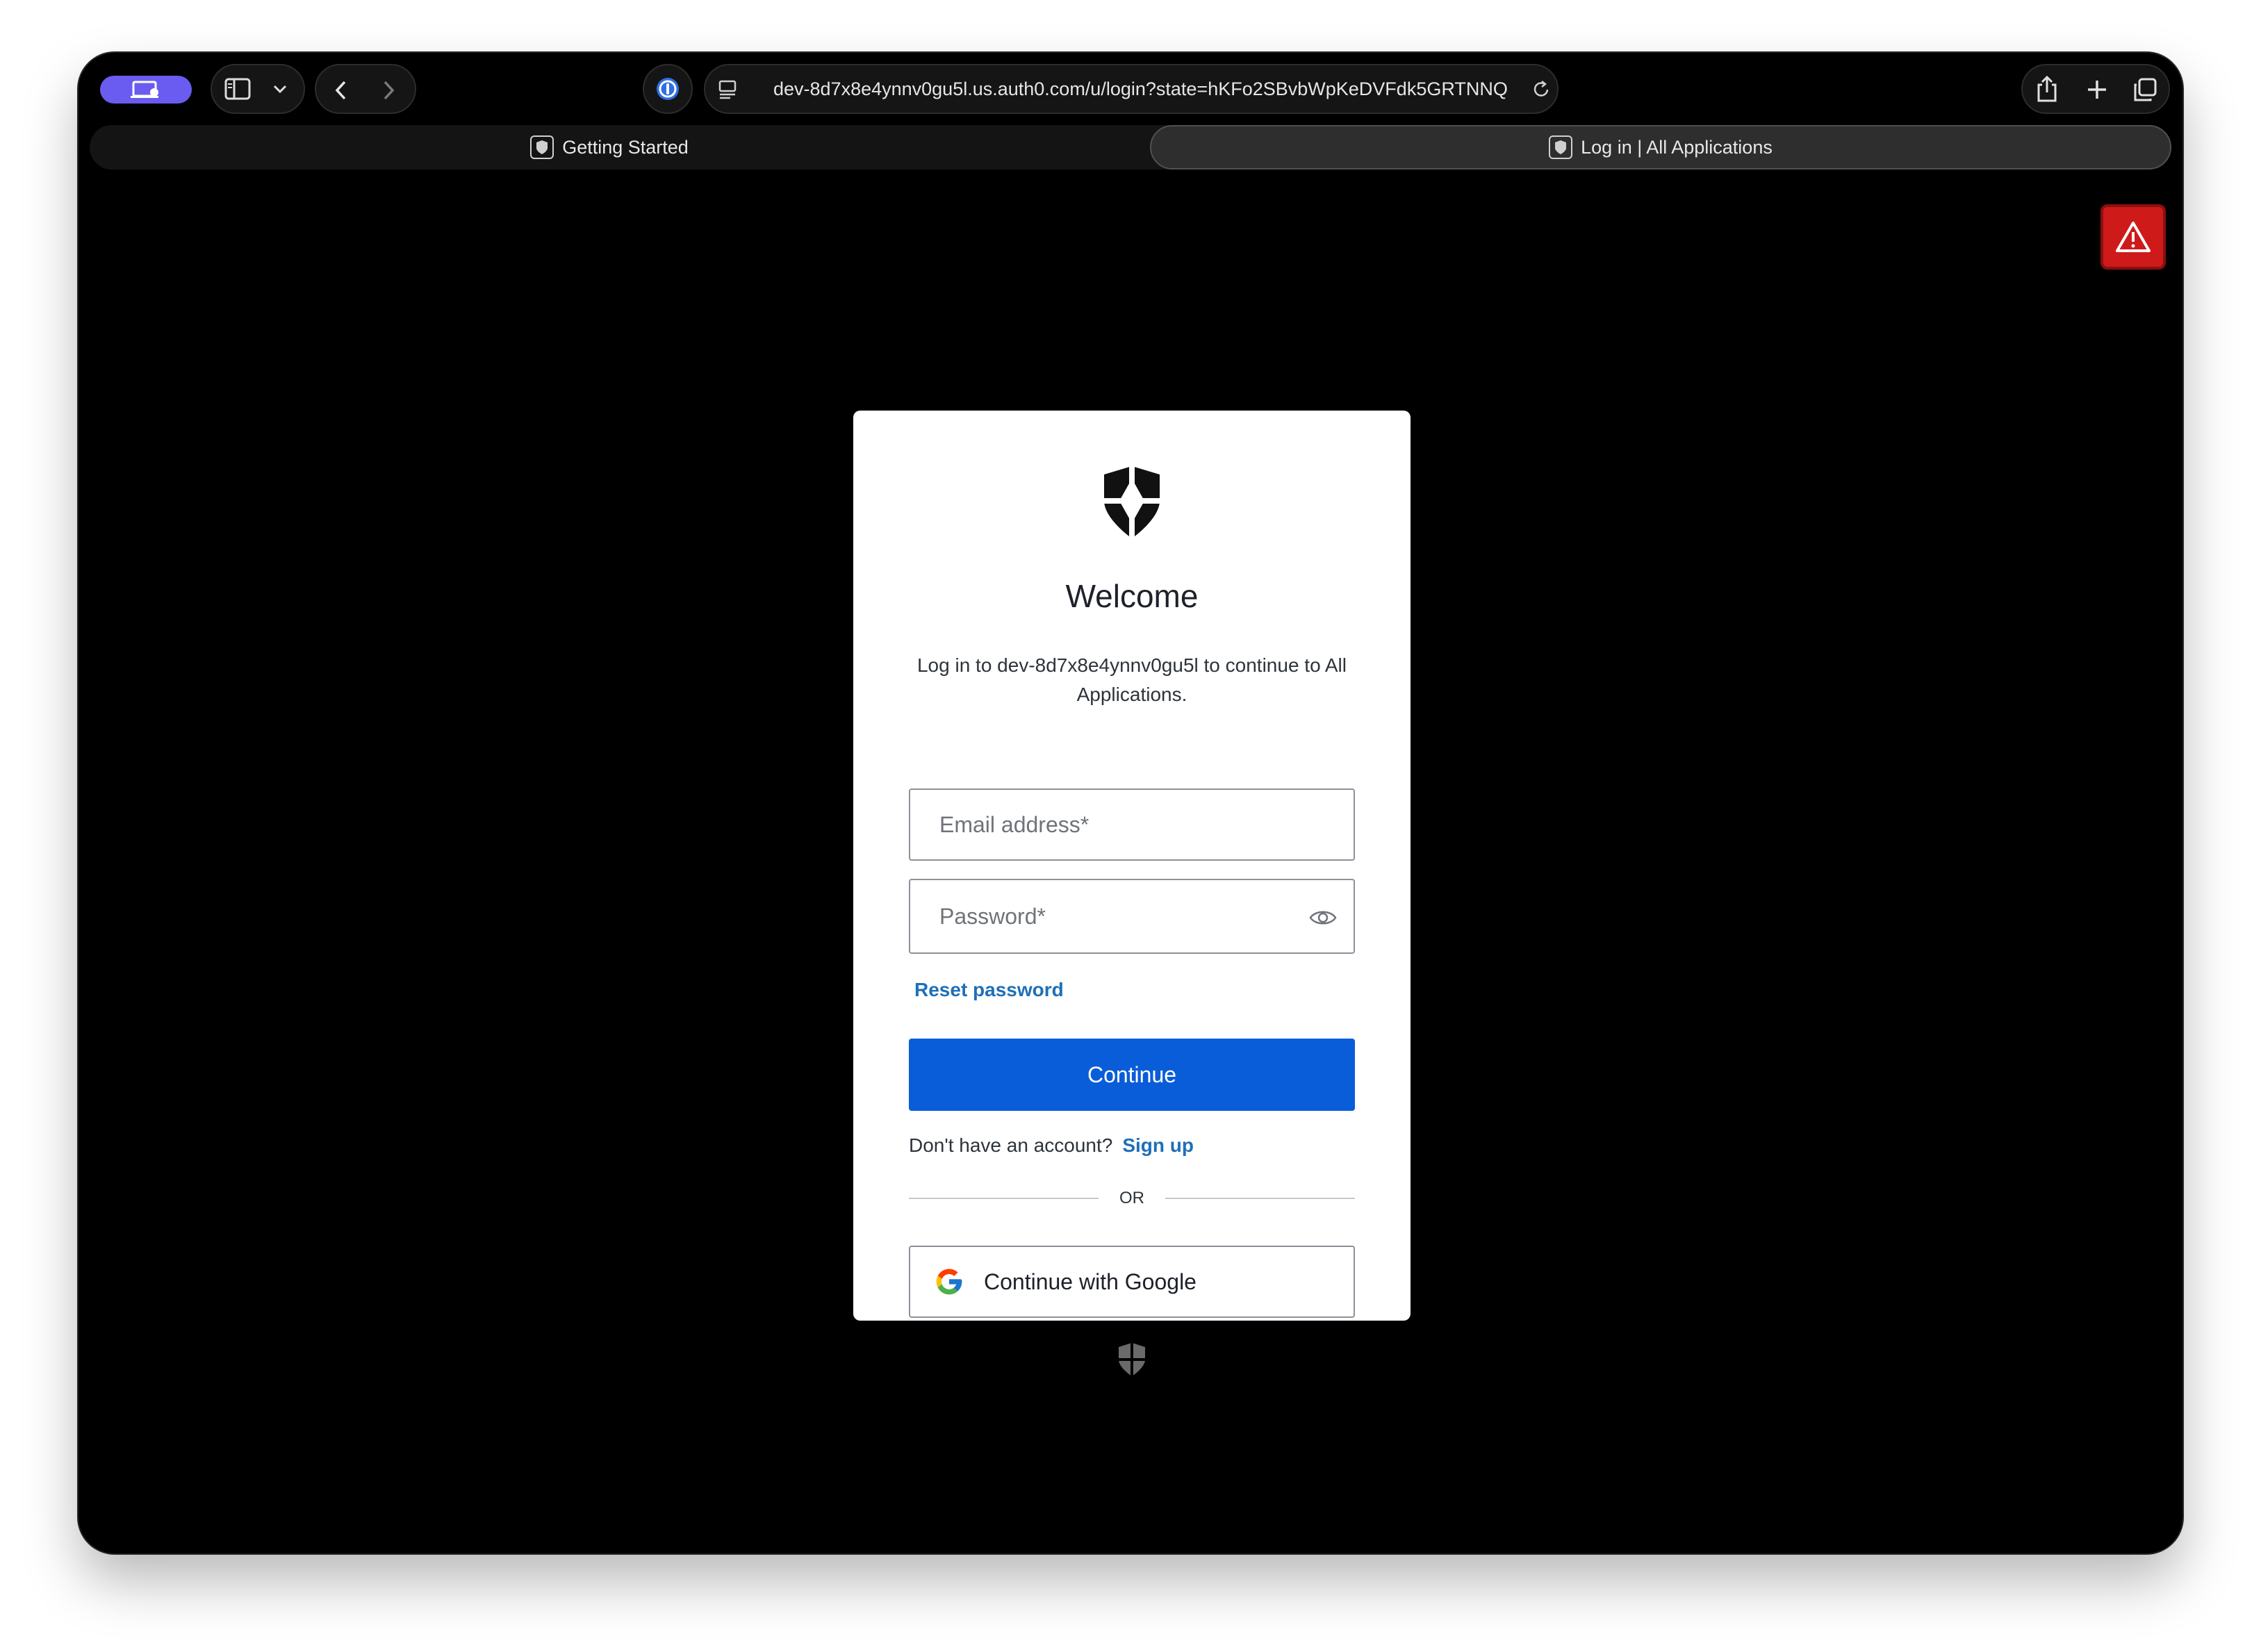  Describe the element at coordinates (1132, 502) in the screenshot. I see `auth0-logo-icon` at that location.